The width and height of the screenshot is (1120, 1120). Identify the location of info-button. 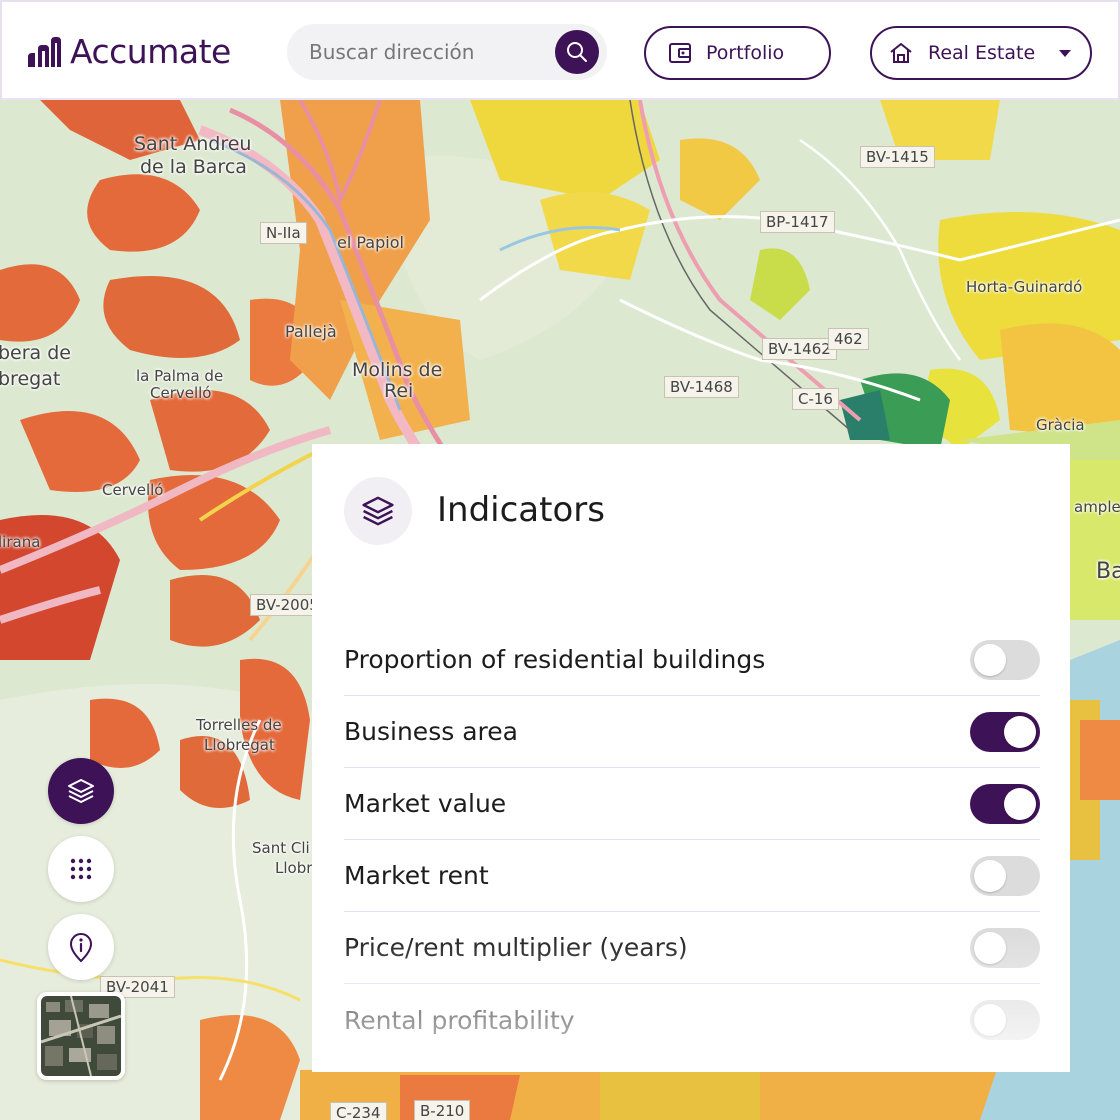
(81, 947).